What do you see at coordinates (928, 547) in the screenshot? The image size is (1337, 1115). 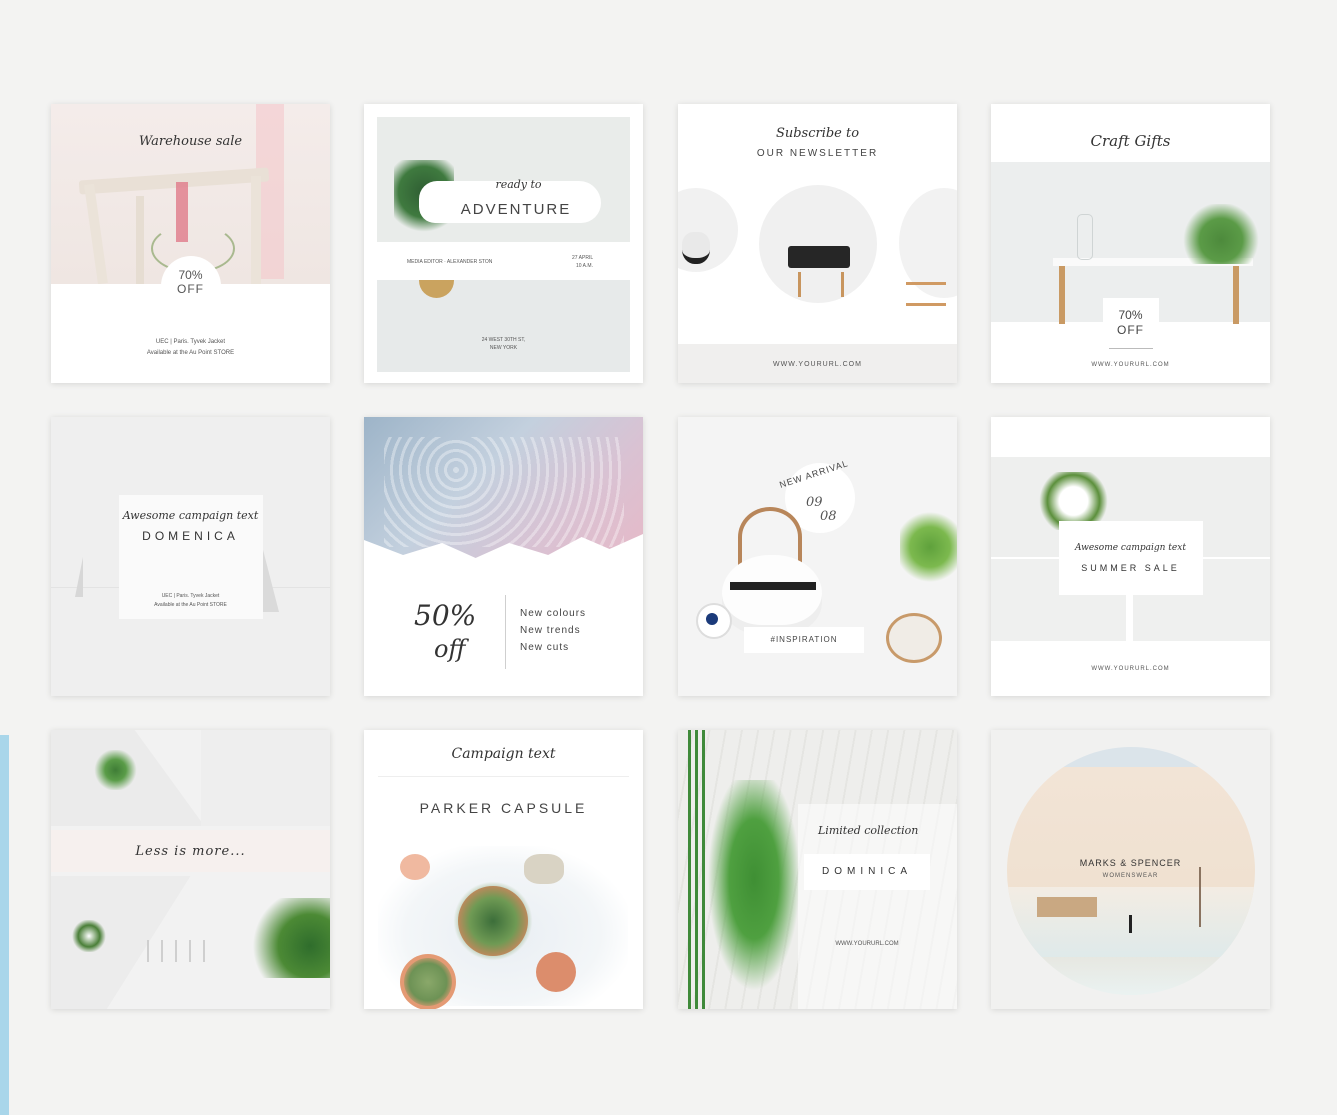 I see `plant-icon` at bounding box center [928, 547].